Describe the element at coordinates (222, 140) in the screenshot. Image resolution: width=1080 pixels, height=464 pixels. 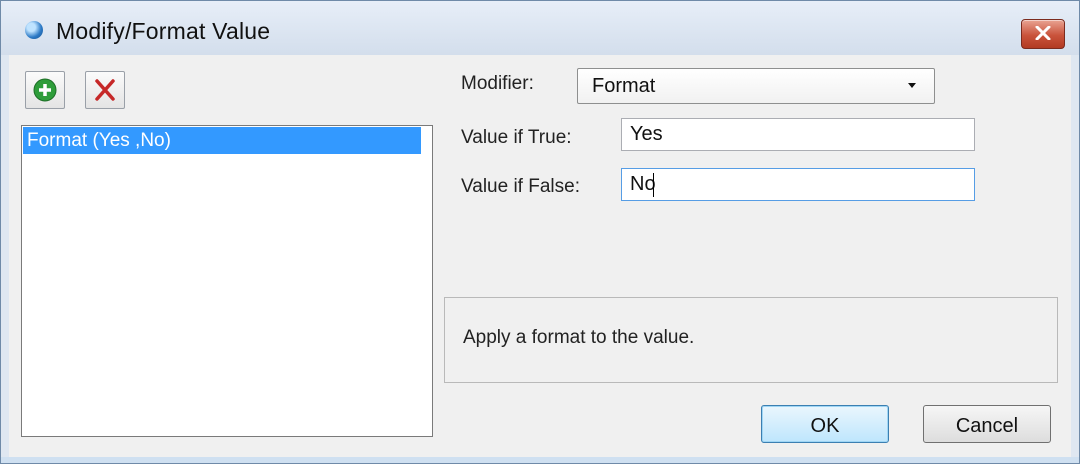
I see `list-item: Format (Yes ,No)` at that location.